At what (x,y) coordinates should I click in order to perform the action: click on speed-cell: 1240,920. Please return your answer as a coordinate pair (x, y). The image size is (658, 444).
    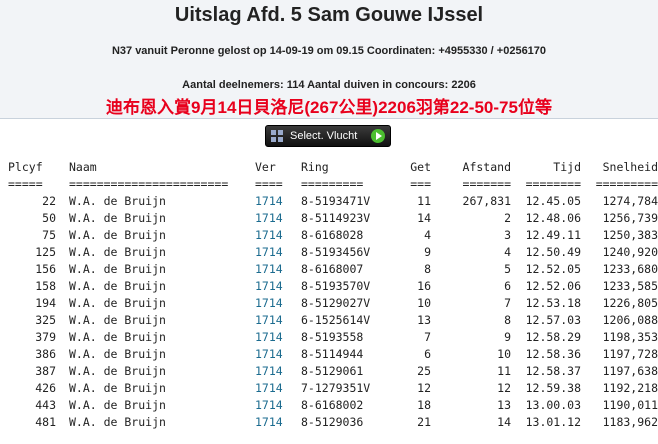
    Looking at the image, I should click on (630, 251).